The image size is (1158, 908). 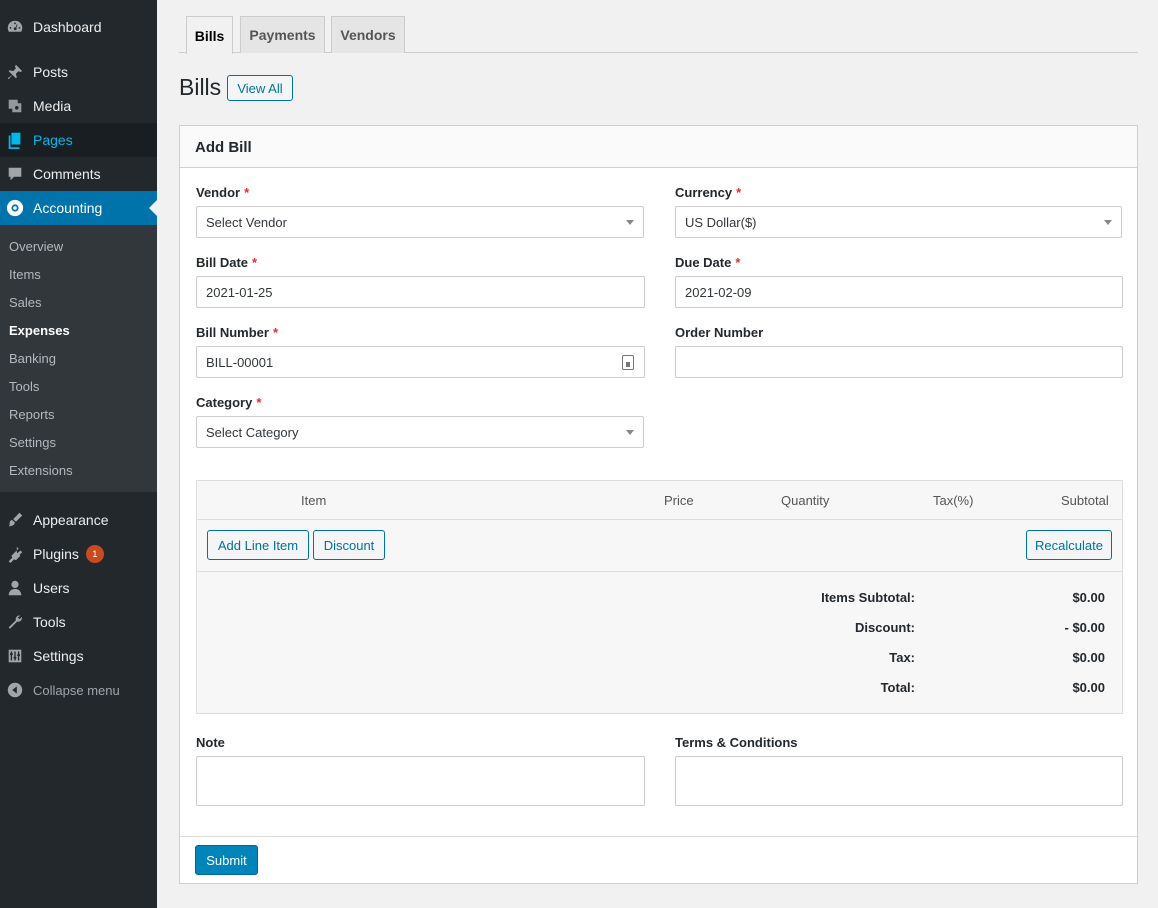 What do you see at coordinates (258, 545) in the screenshot?
I see `add-line-item-button: Add Line Item` at bounding box center [258, 545].